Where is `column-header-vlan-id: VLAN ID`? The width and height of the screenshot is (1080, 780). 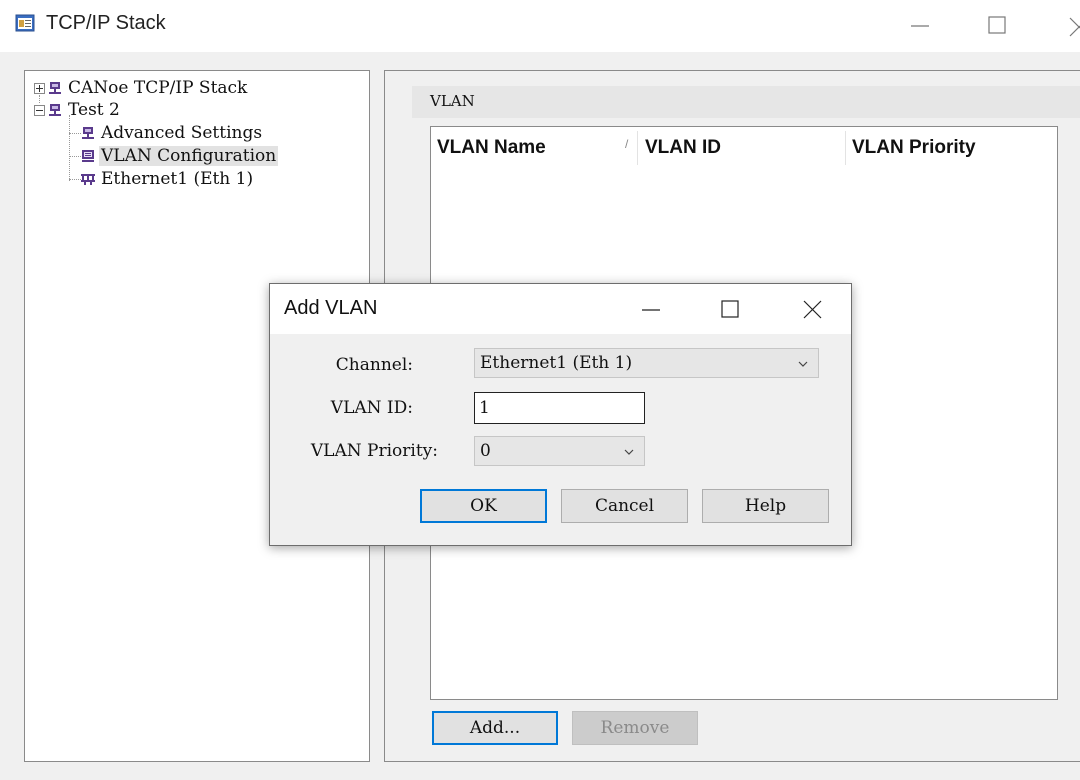 column-header-vlan-id: VLAN ID is located at coordinates (683, 148).